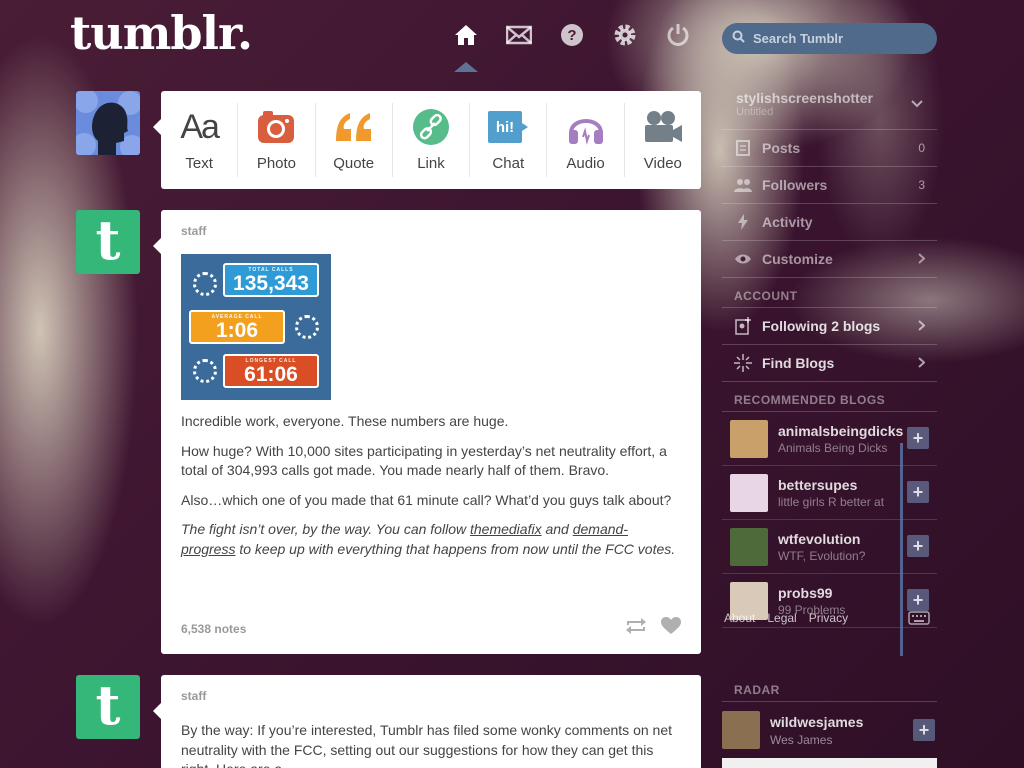  I want to click on sidebar-item-activity: Activity, so click(829, 222).